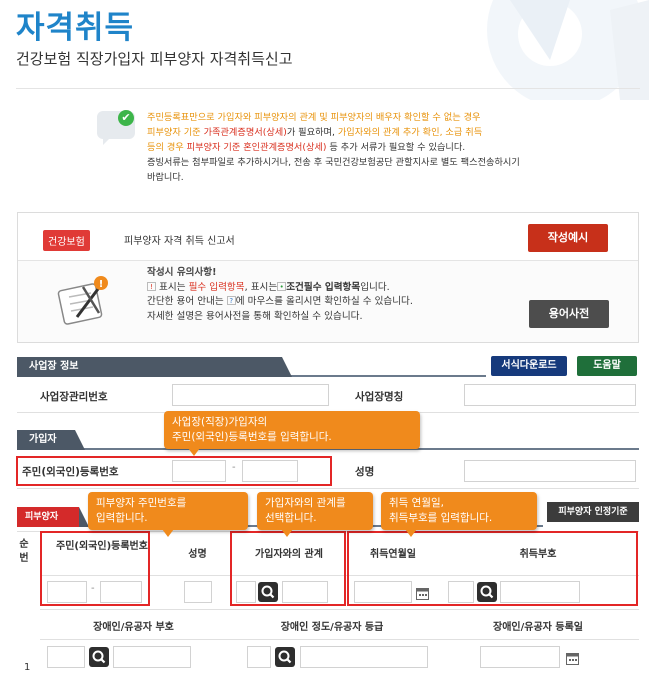 Image resolution: width=649 pixels, height=676 pixels. What do you see at coordinates (375, 287) in the screenshot?
I see `notes-text: 입니다.` at bounding box center [375, 287].